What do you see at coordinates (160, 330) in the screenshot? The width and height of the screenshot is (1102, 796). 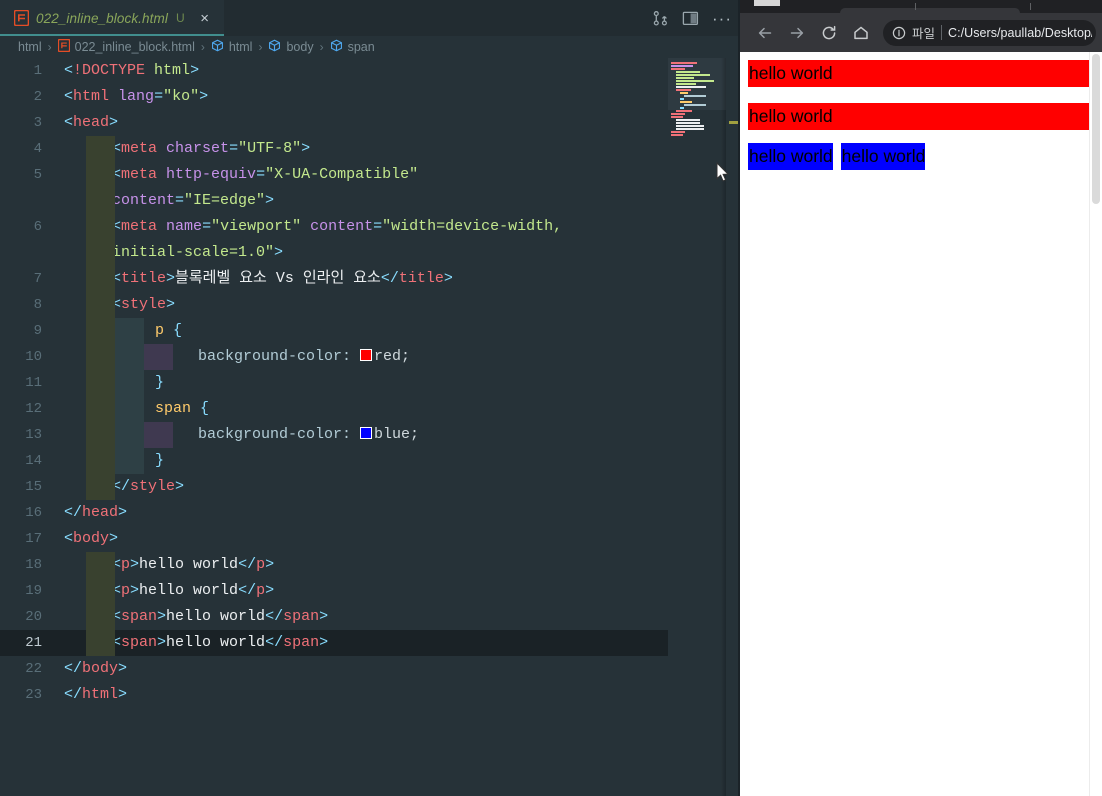 I see `css-selector: p` at bounding box center [160, 330].